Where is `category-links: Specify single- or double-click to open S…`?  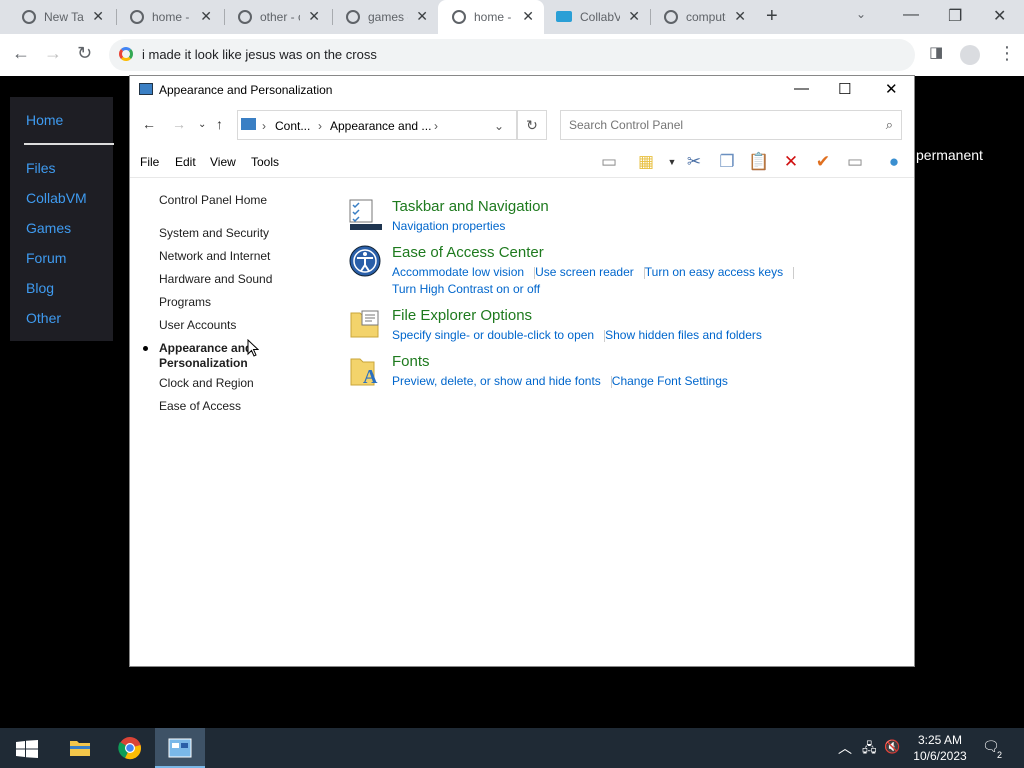
category-links: Specify single- or double-click to open S… is located at coordinates (577, 335).